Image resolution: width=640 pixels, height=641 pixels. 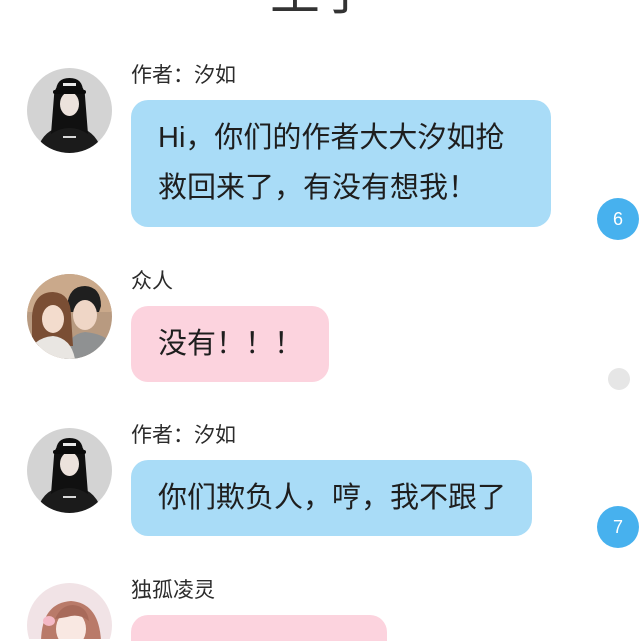 What do you see at coordinates (341, 163) in the screenshot?
I see `message-bubble: Hi，你们的作者大大汐如抢 救回来了，有没有想我！` at bounding box center [341, 163].